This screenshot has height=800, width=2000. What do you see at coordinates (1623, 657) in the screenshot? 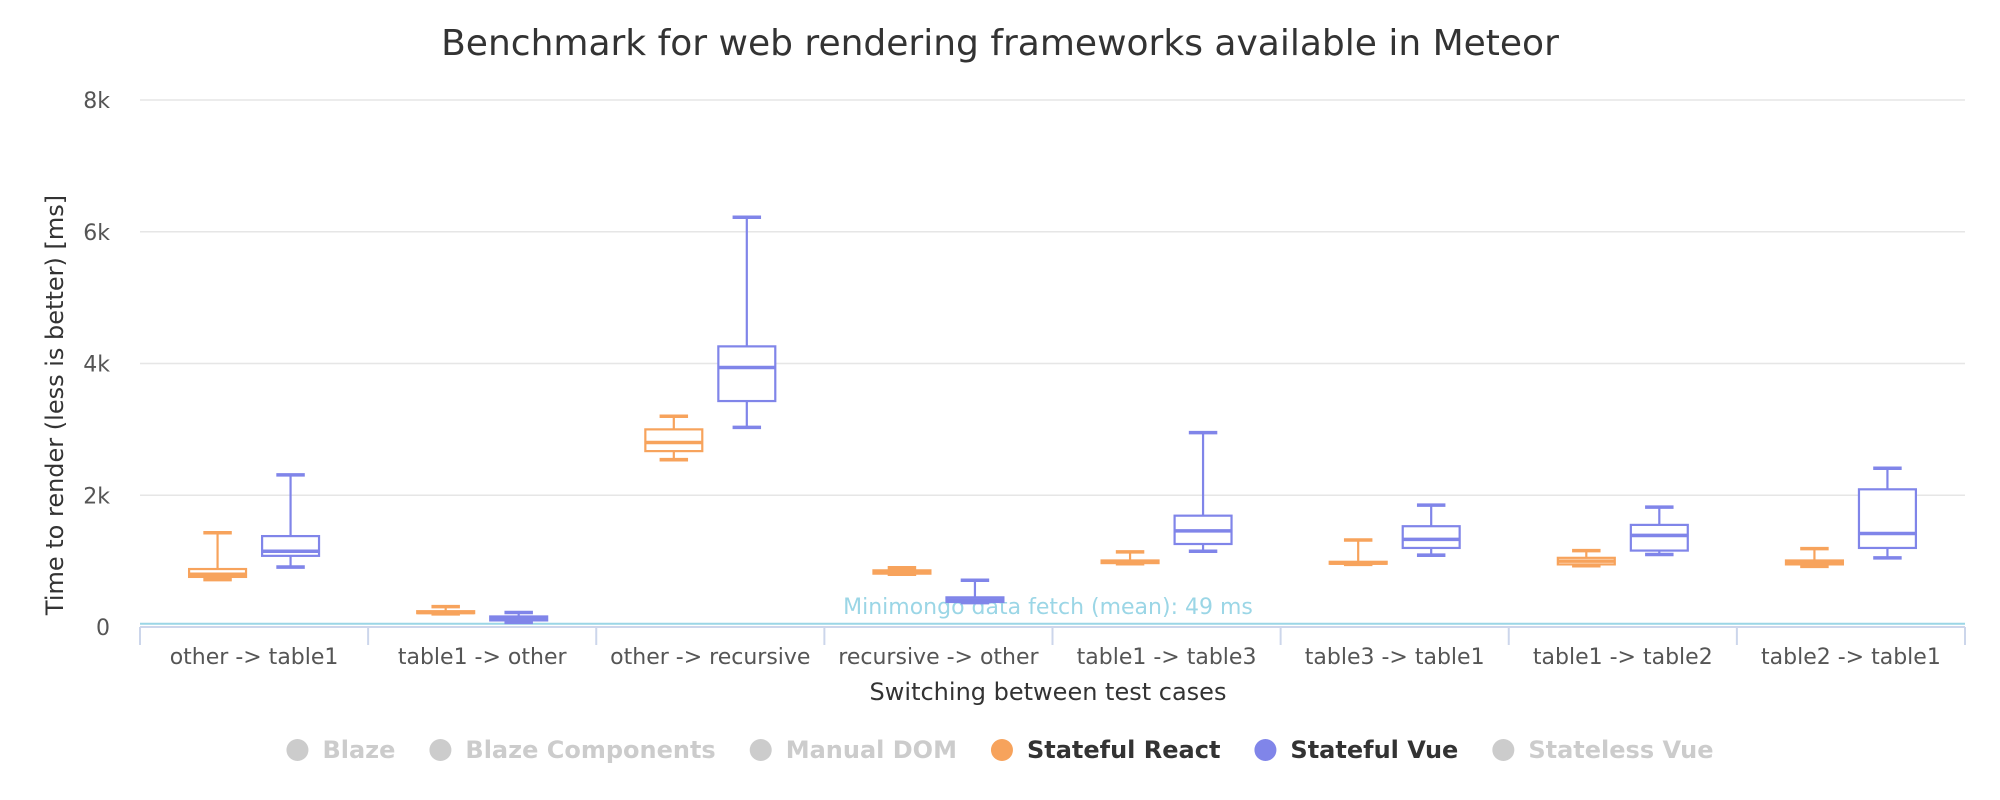
I see `x-tick-label: table1 -> table2` at bounding box center [1623, 657].